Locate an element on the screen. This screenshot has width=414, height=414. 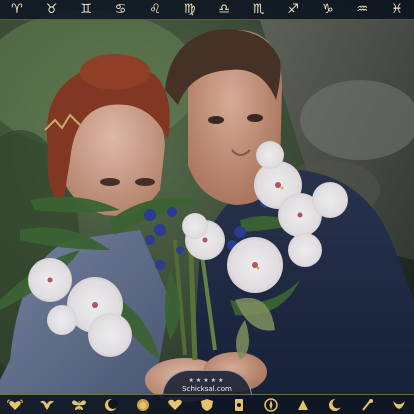
bird-icon is located at coordinates (47, 405).